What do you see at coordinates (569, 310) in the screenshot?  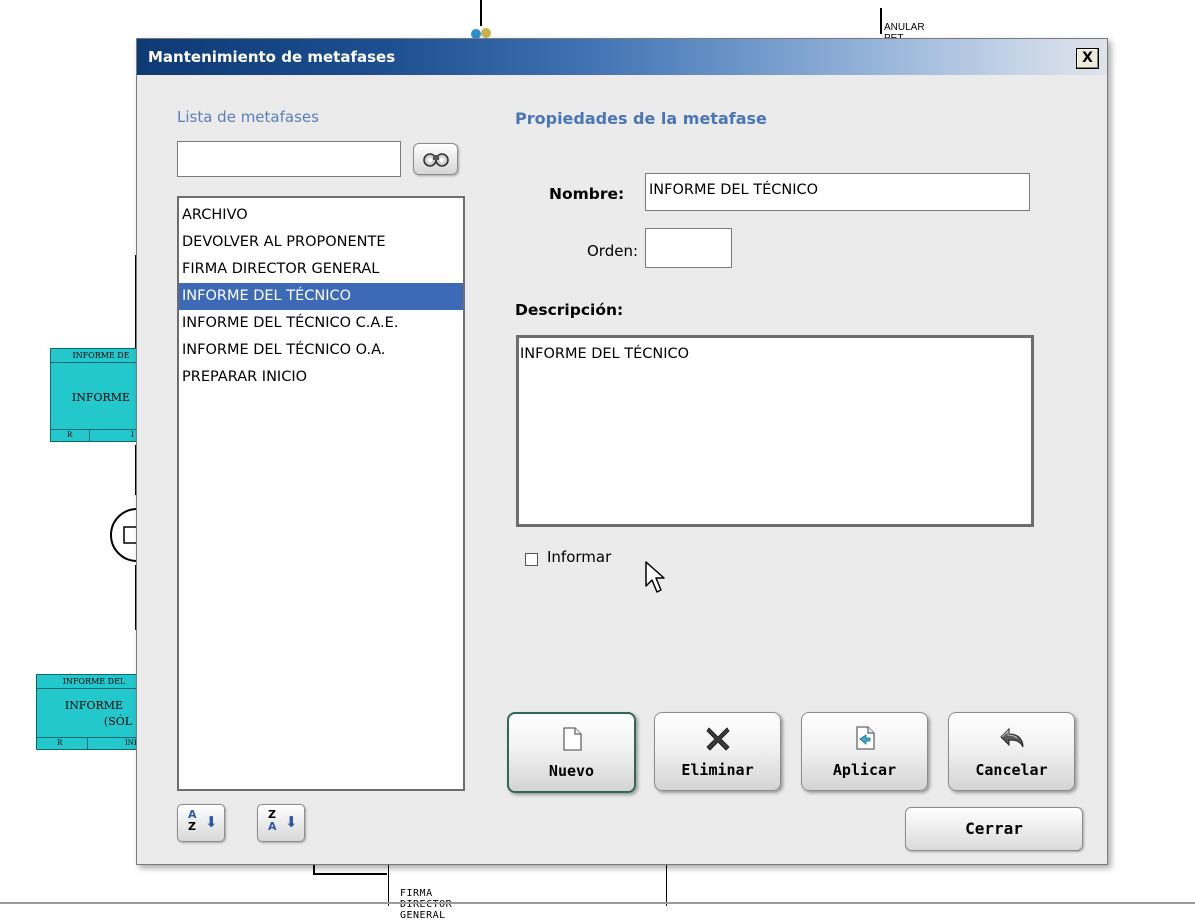 I see `descripcion-label: Descripción:` at bounding box center [569, 310].